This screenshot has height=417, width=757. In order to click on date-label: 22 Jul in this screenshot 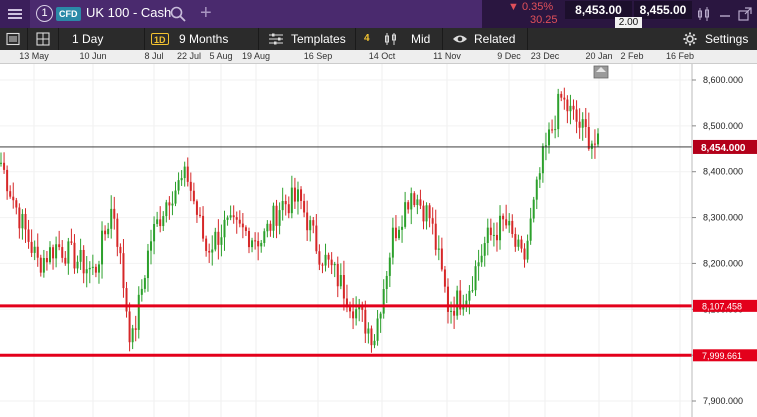, I will do `click(189, 56)`.